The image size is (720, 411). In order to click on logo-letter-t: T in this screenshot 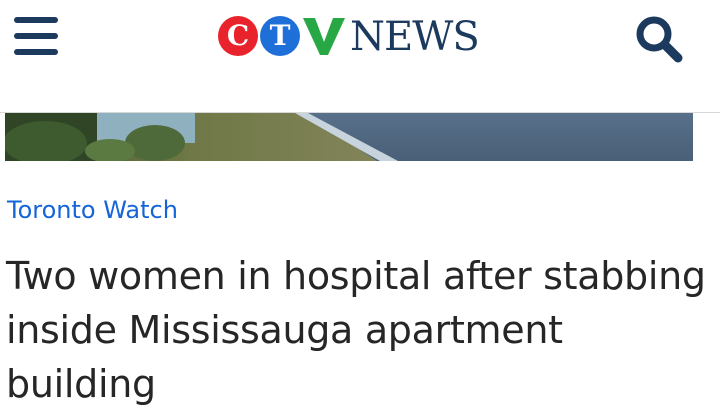, I will do `click(280, 36)`.